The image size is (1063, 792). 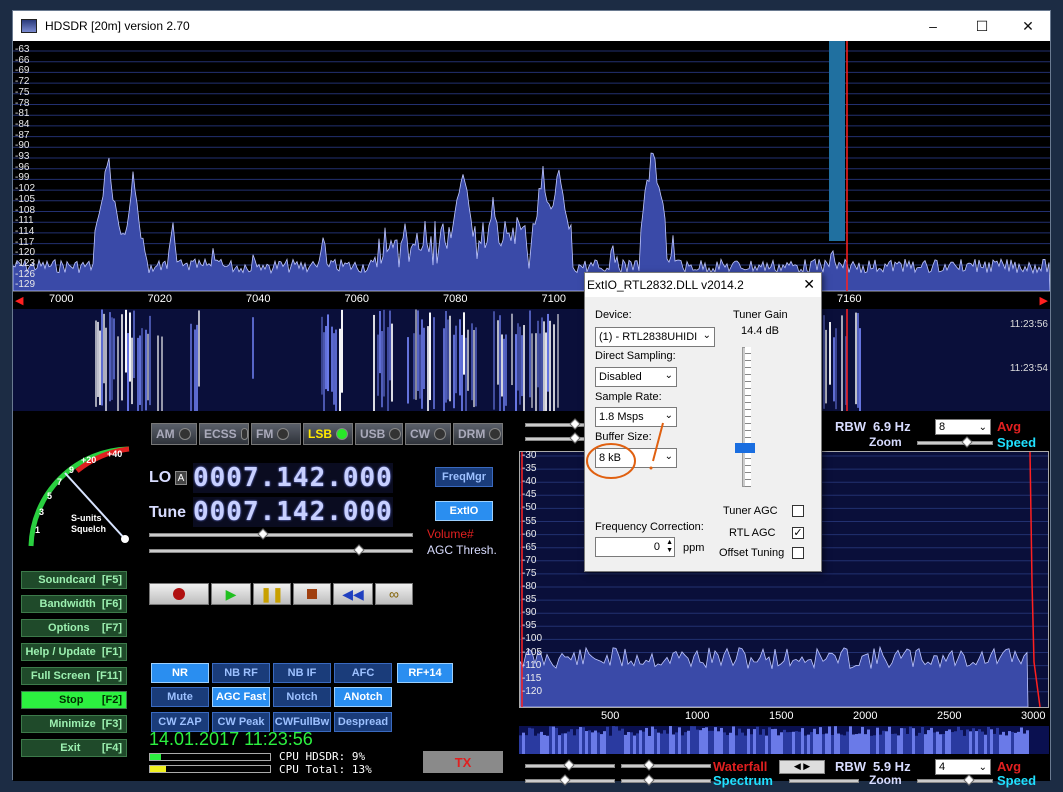 I want to click on audio-freq-tick: 500, so click(x=610, y=716).